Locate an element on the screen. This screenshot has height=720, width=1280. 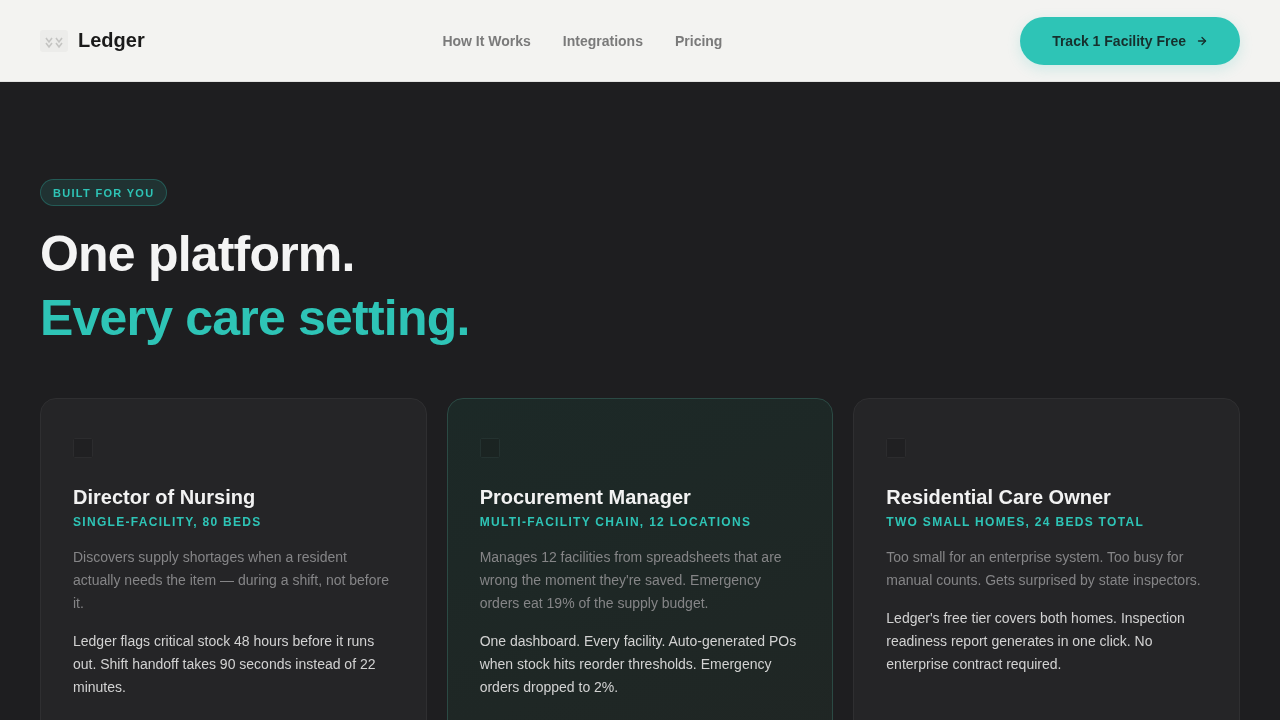
track-facility-button: Track 1 Facility Free is located at coordinates (1130, 40).